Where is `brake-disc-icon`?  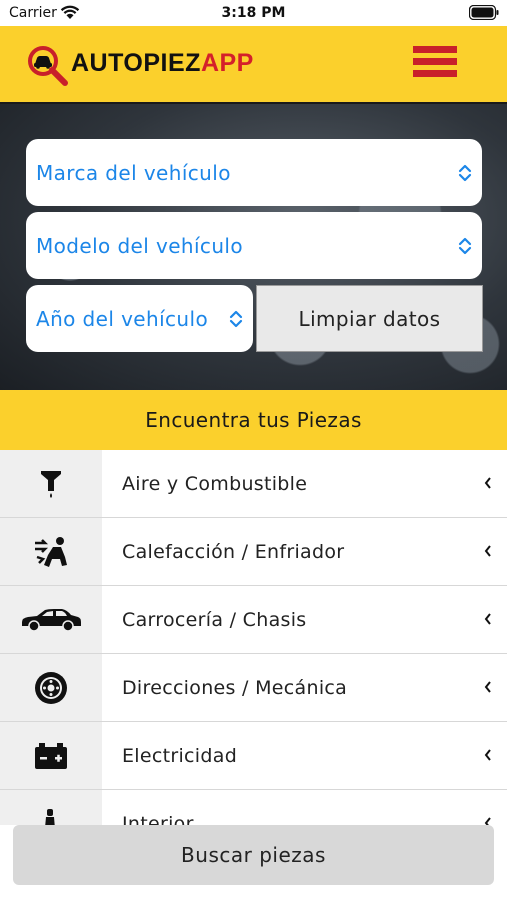 brake-disc-icon is located at coordinates (51, 687).